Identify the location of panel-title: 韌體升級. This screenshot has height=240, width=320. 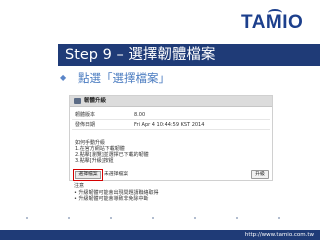
(95, 101).